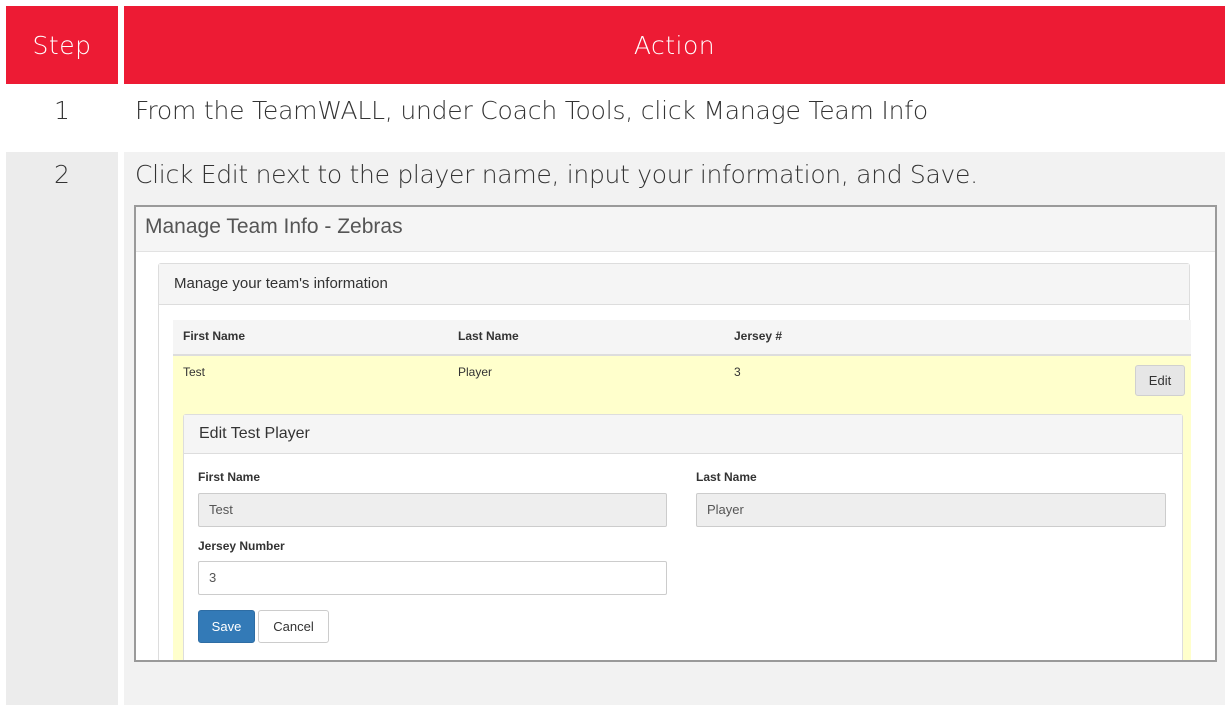 Image resolution: width=1229 pixels, height=705 pixels. Describe the element at coordinates (194, 372) in the screenshot. I see `cell-first-name: Test` at that location.